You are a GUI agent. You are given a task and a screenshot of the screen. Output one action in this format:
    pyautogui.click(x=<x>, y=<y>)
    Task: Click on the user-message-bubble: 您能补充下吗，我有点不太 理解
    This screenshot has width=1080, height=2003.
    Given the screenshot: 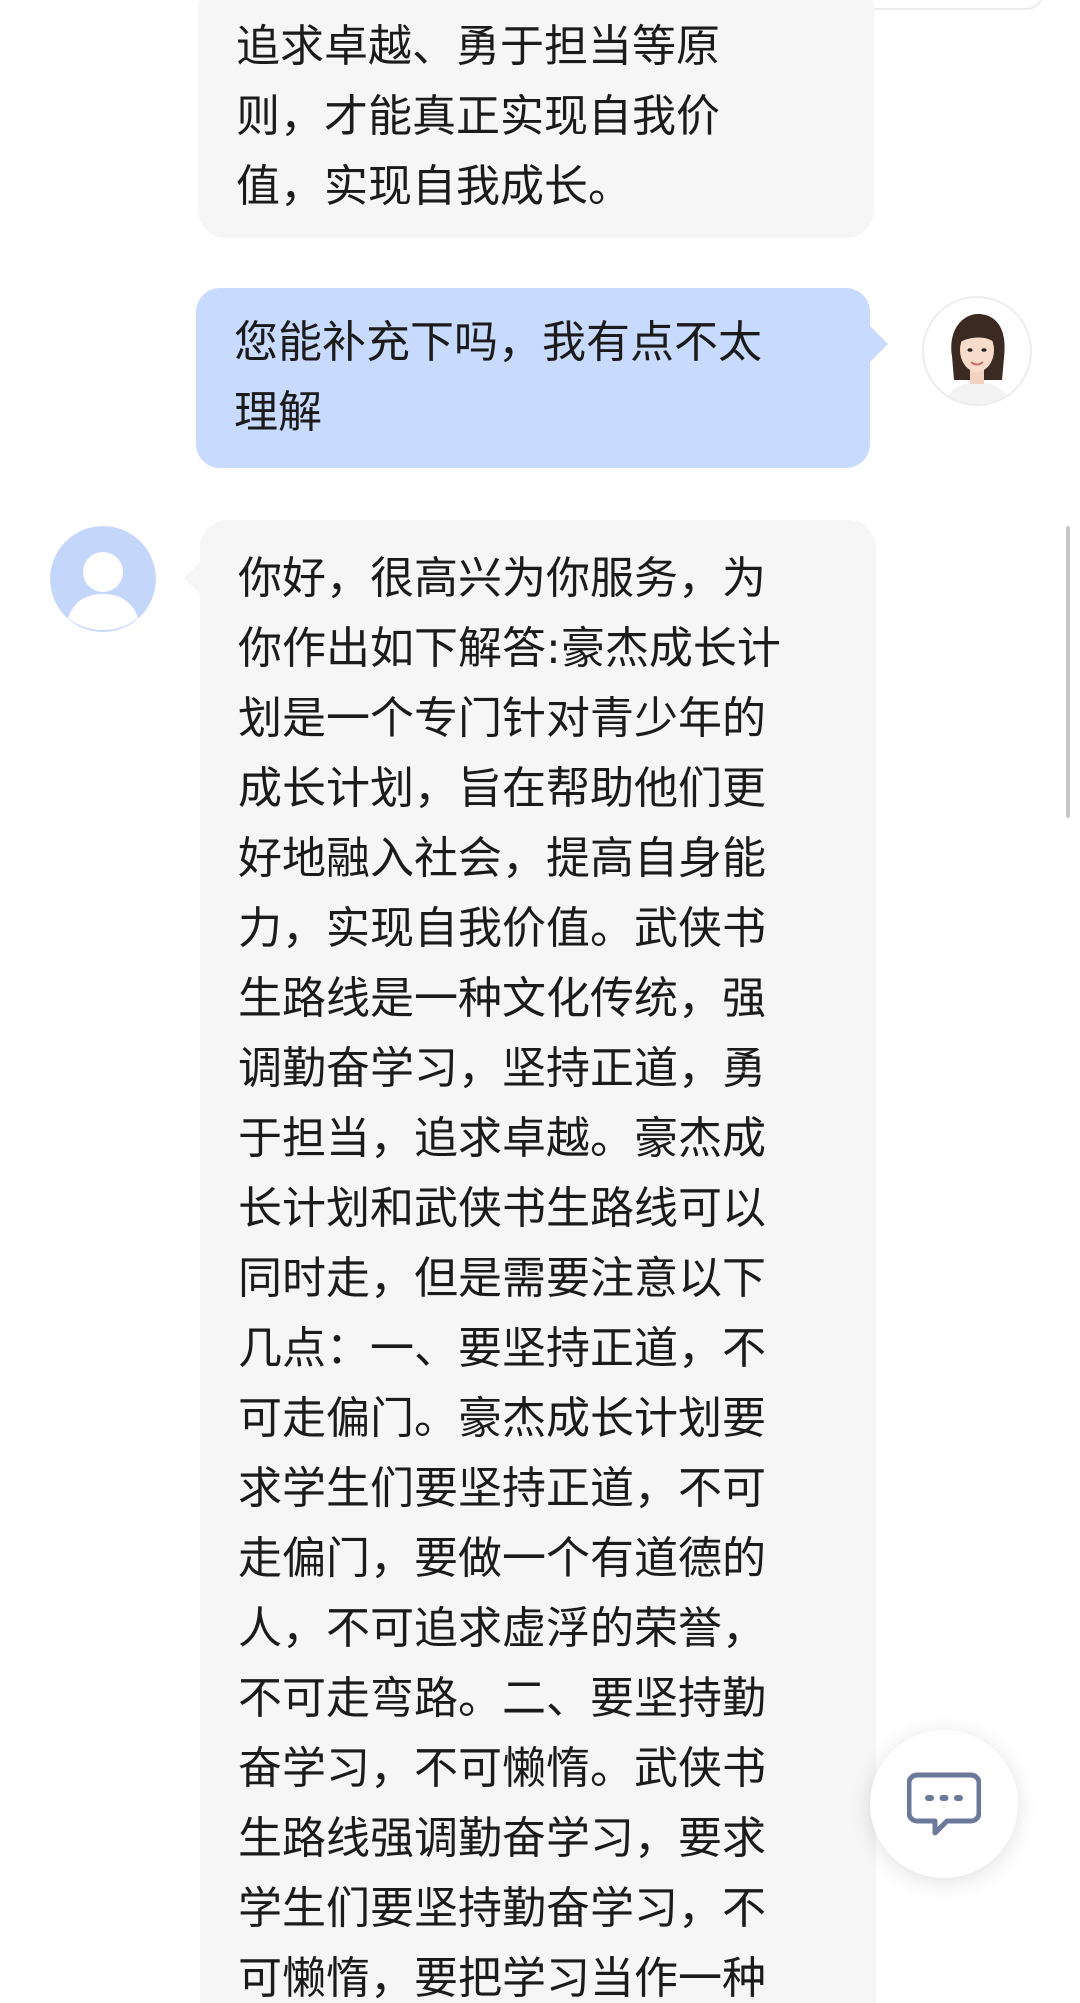 What is the action you would take?
    pyautogui.click(x=533, y=378)
    